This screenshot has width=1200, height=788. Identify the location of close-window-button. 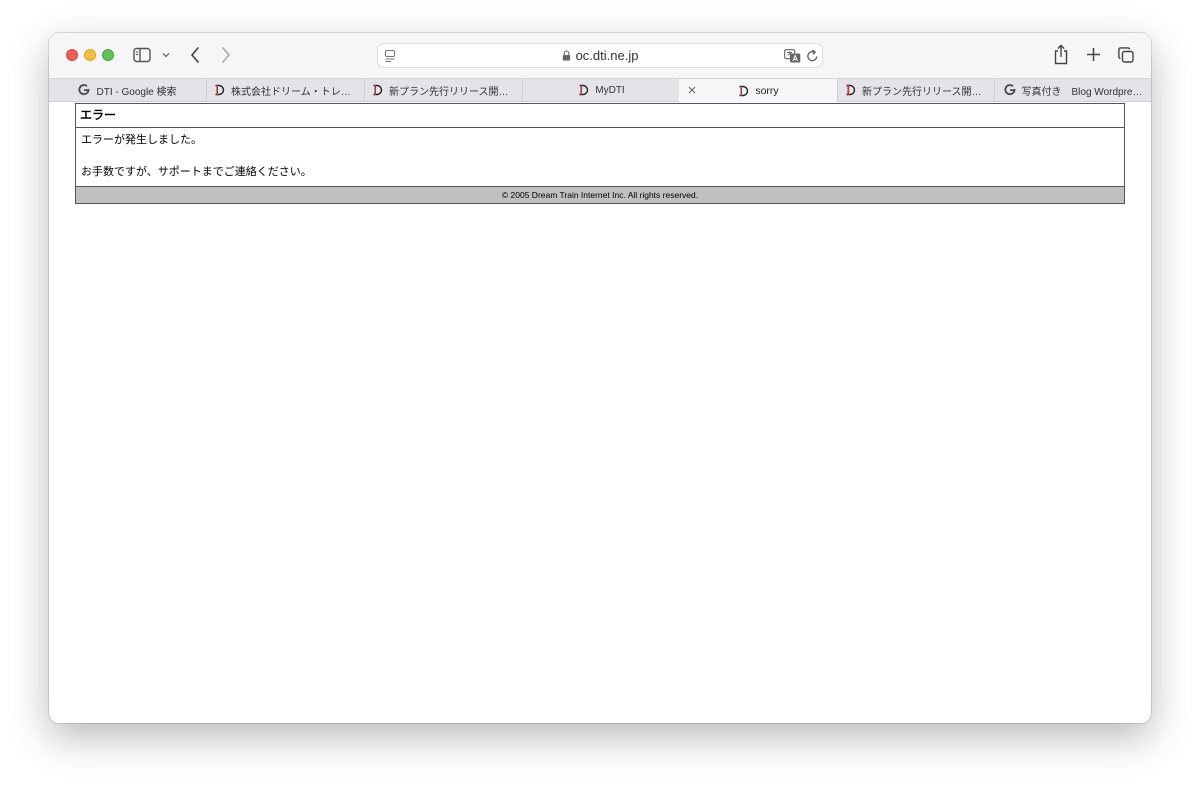
(72, 55).